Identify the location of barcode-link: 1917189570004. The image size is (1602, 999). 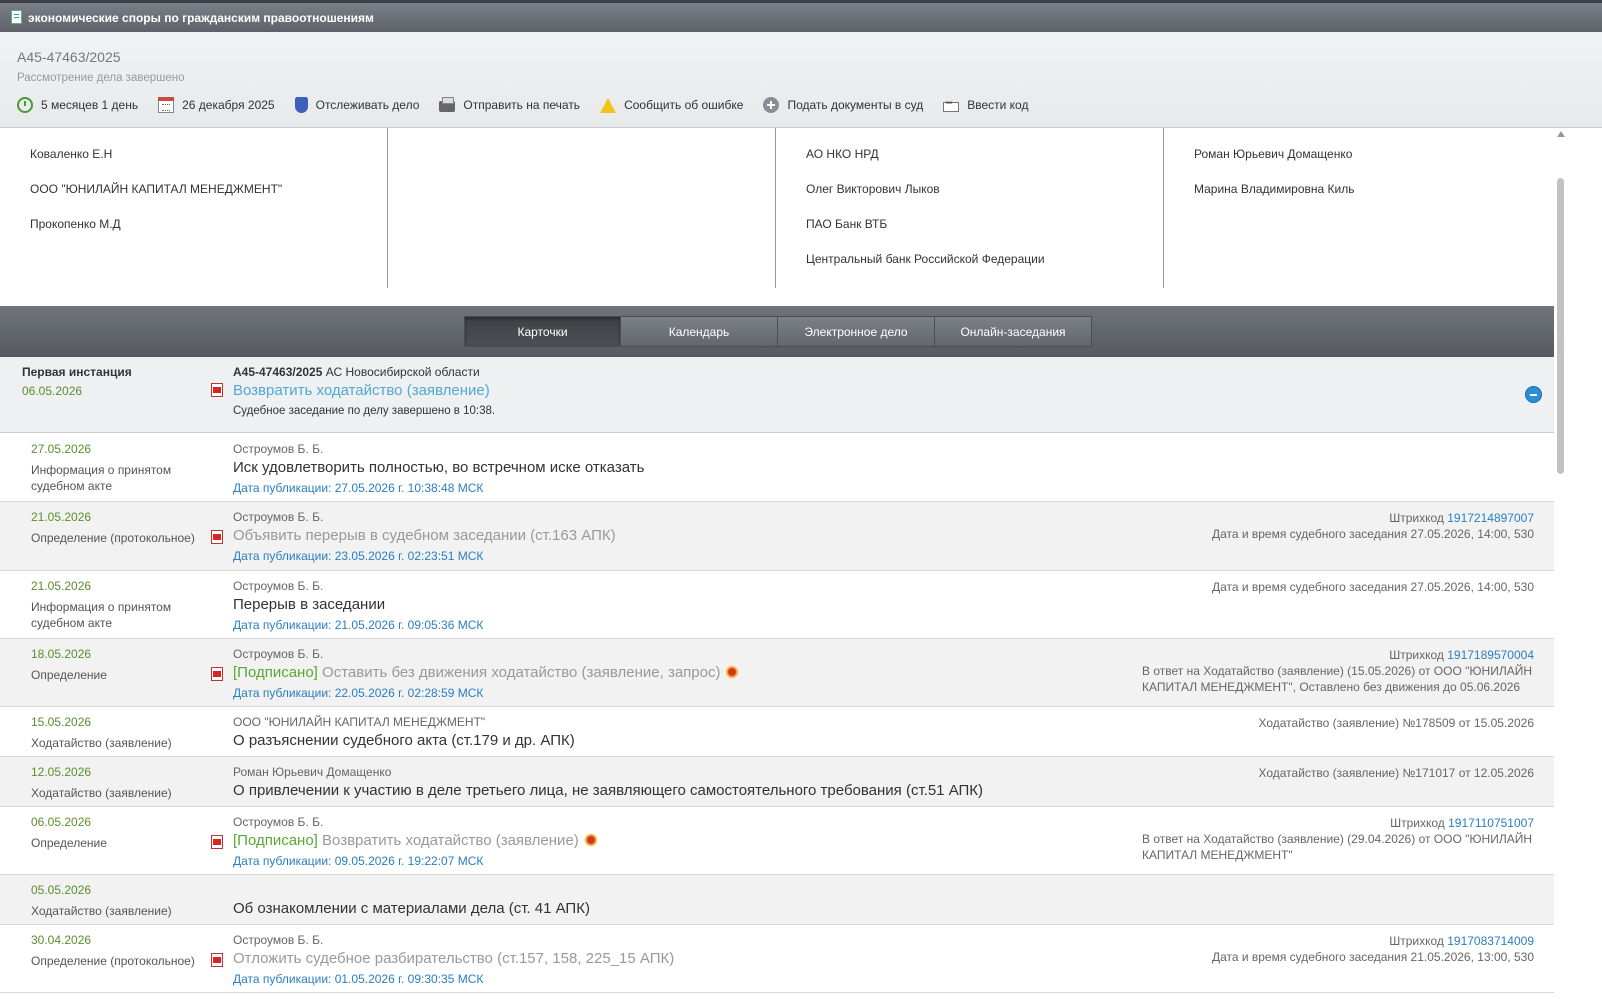
(1490, 655).